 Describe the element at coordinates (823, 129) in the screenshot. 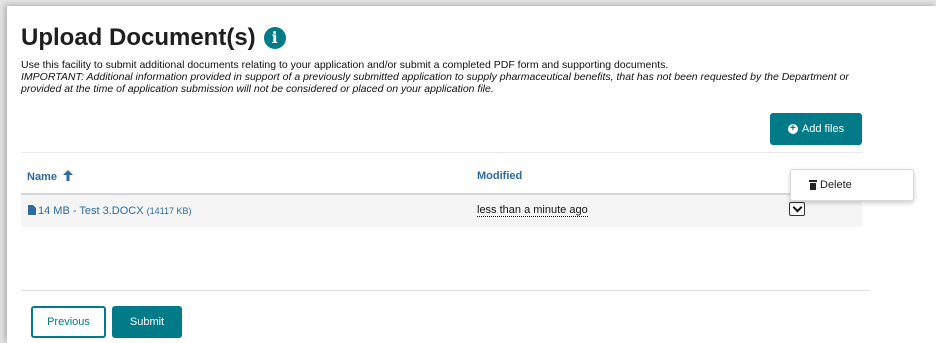

I see `add-files-label: Add files` at that location.